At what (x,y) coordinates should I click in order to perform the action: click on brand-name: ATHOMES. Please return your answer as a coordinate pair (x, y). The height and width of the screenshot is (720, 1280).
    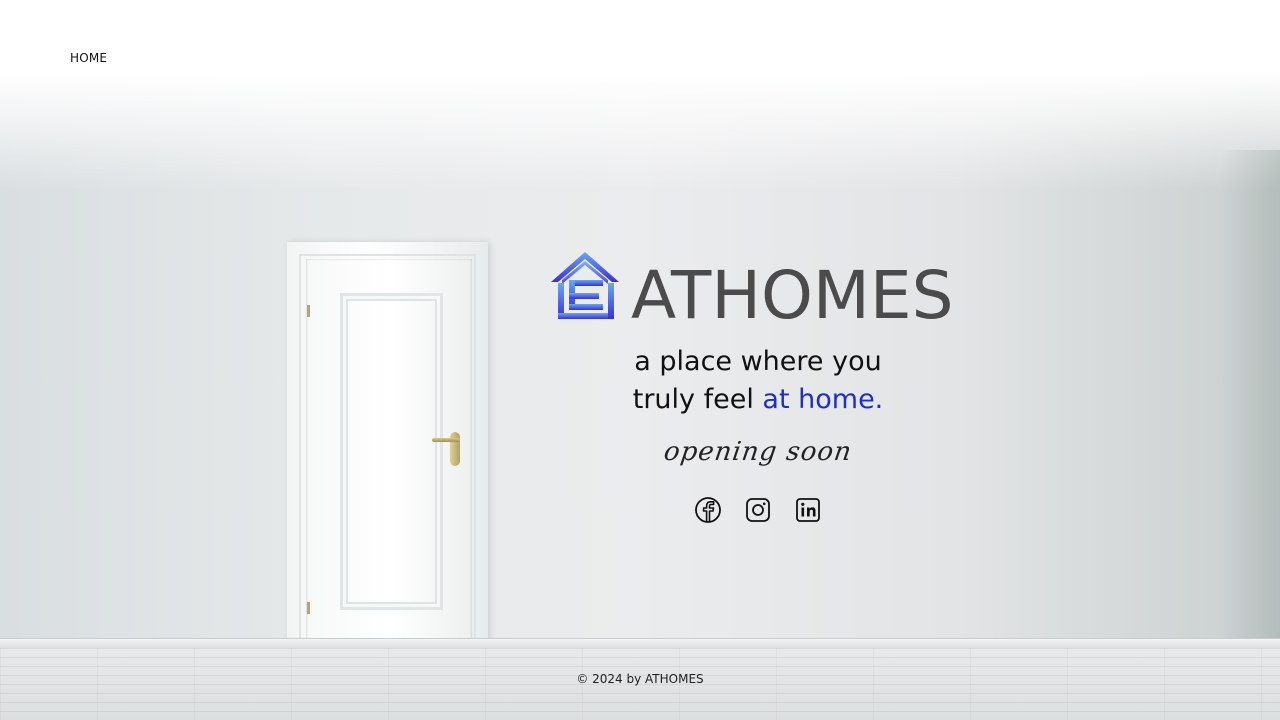
    Looking at the image, I should click on (792, 295).